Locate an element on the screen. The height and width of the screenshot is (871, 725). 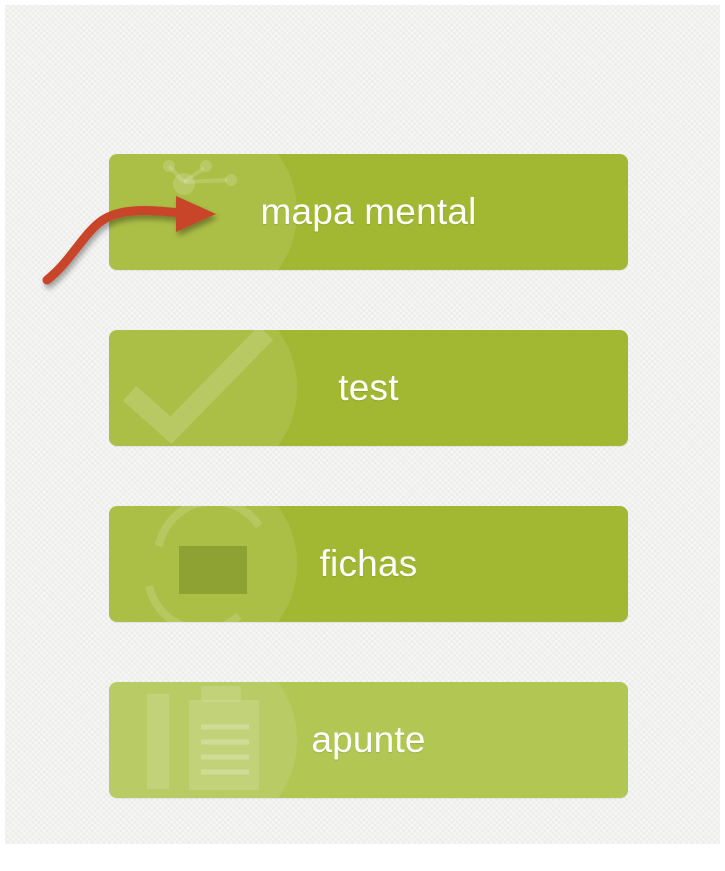
test-button: test is located at coordinates (368, 388).